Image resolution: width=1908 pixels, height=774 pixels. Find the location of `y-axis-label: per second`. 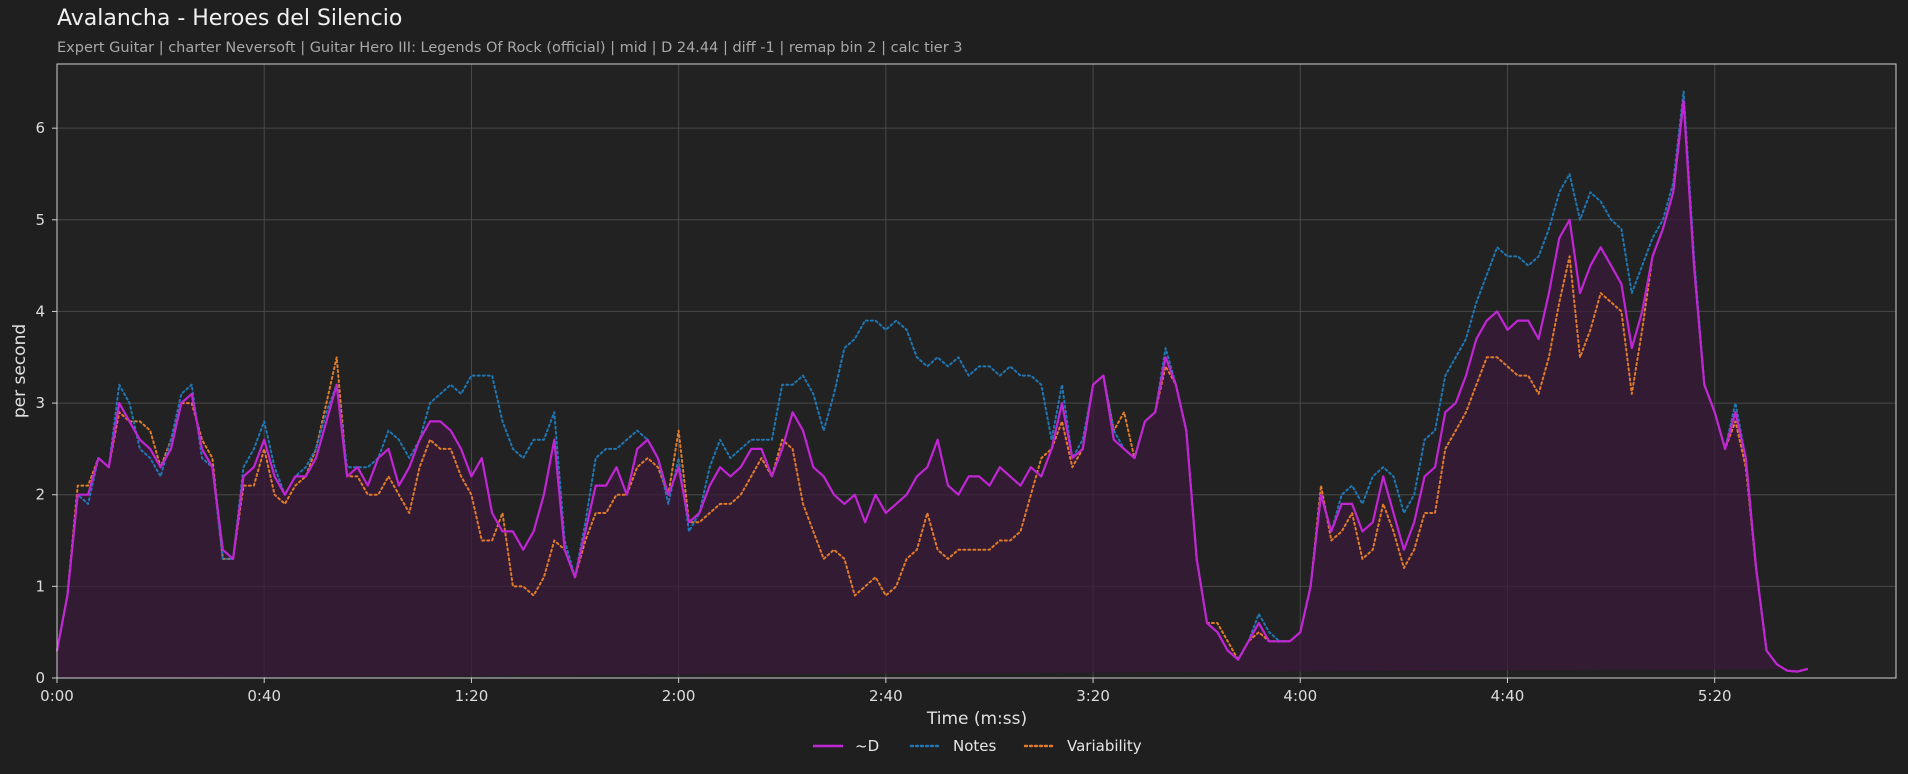

y-axis-label: per second is located at coordinates (20, 371).